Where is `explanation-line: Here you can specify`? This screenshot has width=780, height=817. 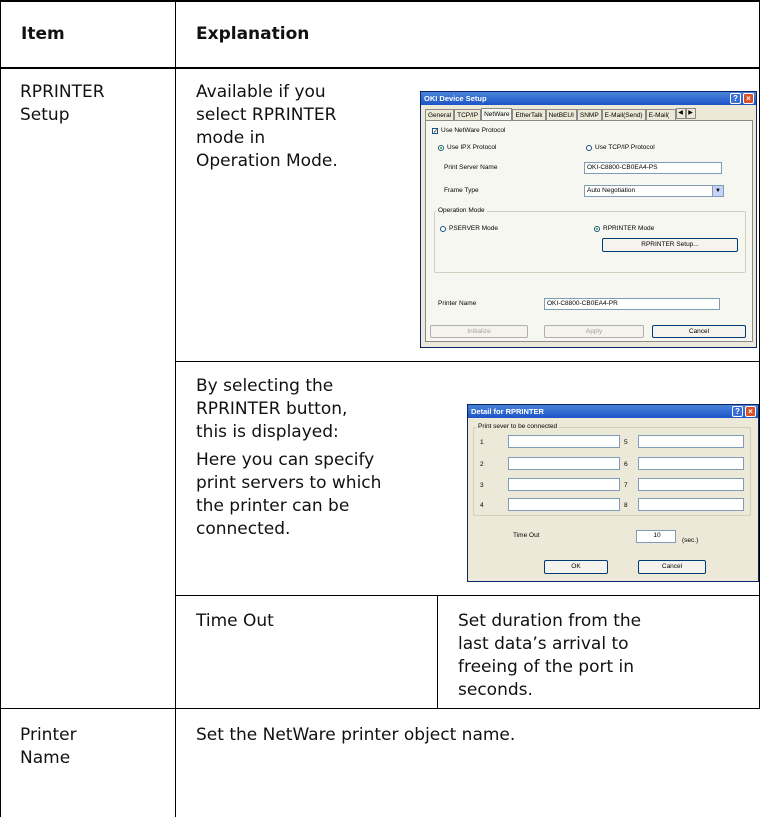 explanation-line: Here you can specify is located at coordinates (285, 460).